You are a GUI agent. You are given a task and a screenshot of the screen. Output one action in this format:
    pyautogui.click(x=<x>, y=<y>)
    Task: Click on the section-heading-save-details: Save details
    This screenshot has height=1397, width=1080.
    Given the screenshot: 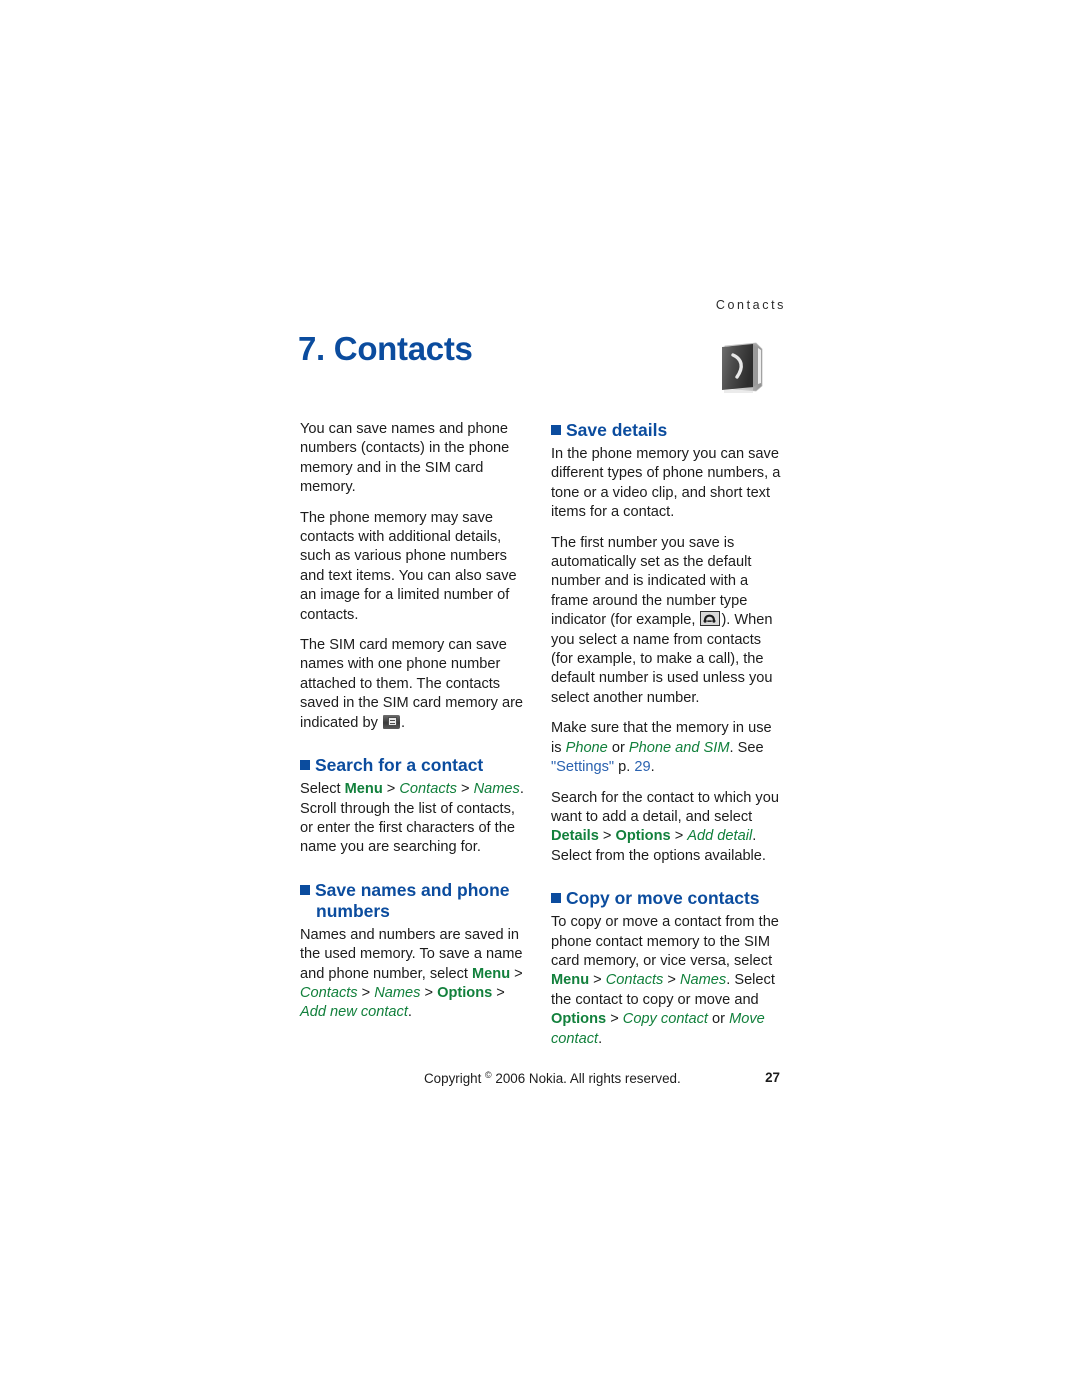 What is the action you would take?
    pyautogui.click(x=666, y=430)
    